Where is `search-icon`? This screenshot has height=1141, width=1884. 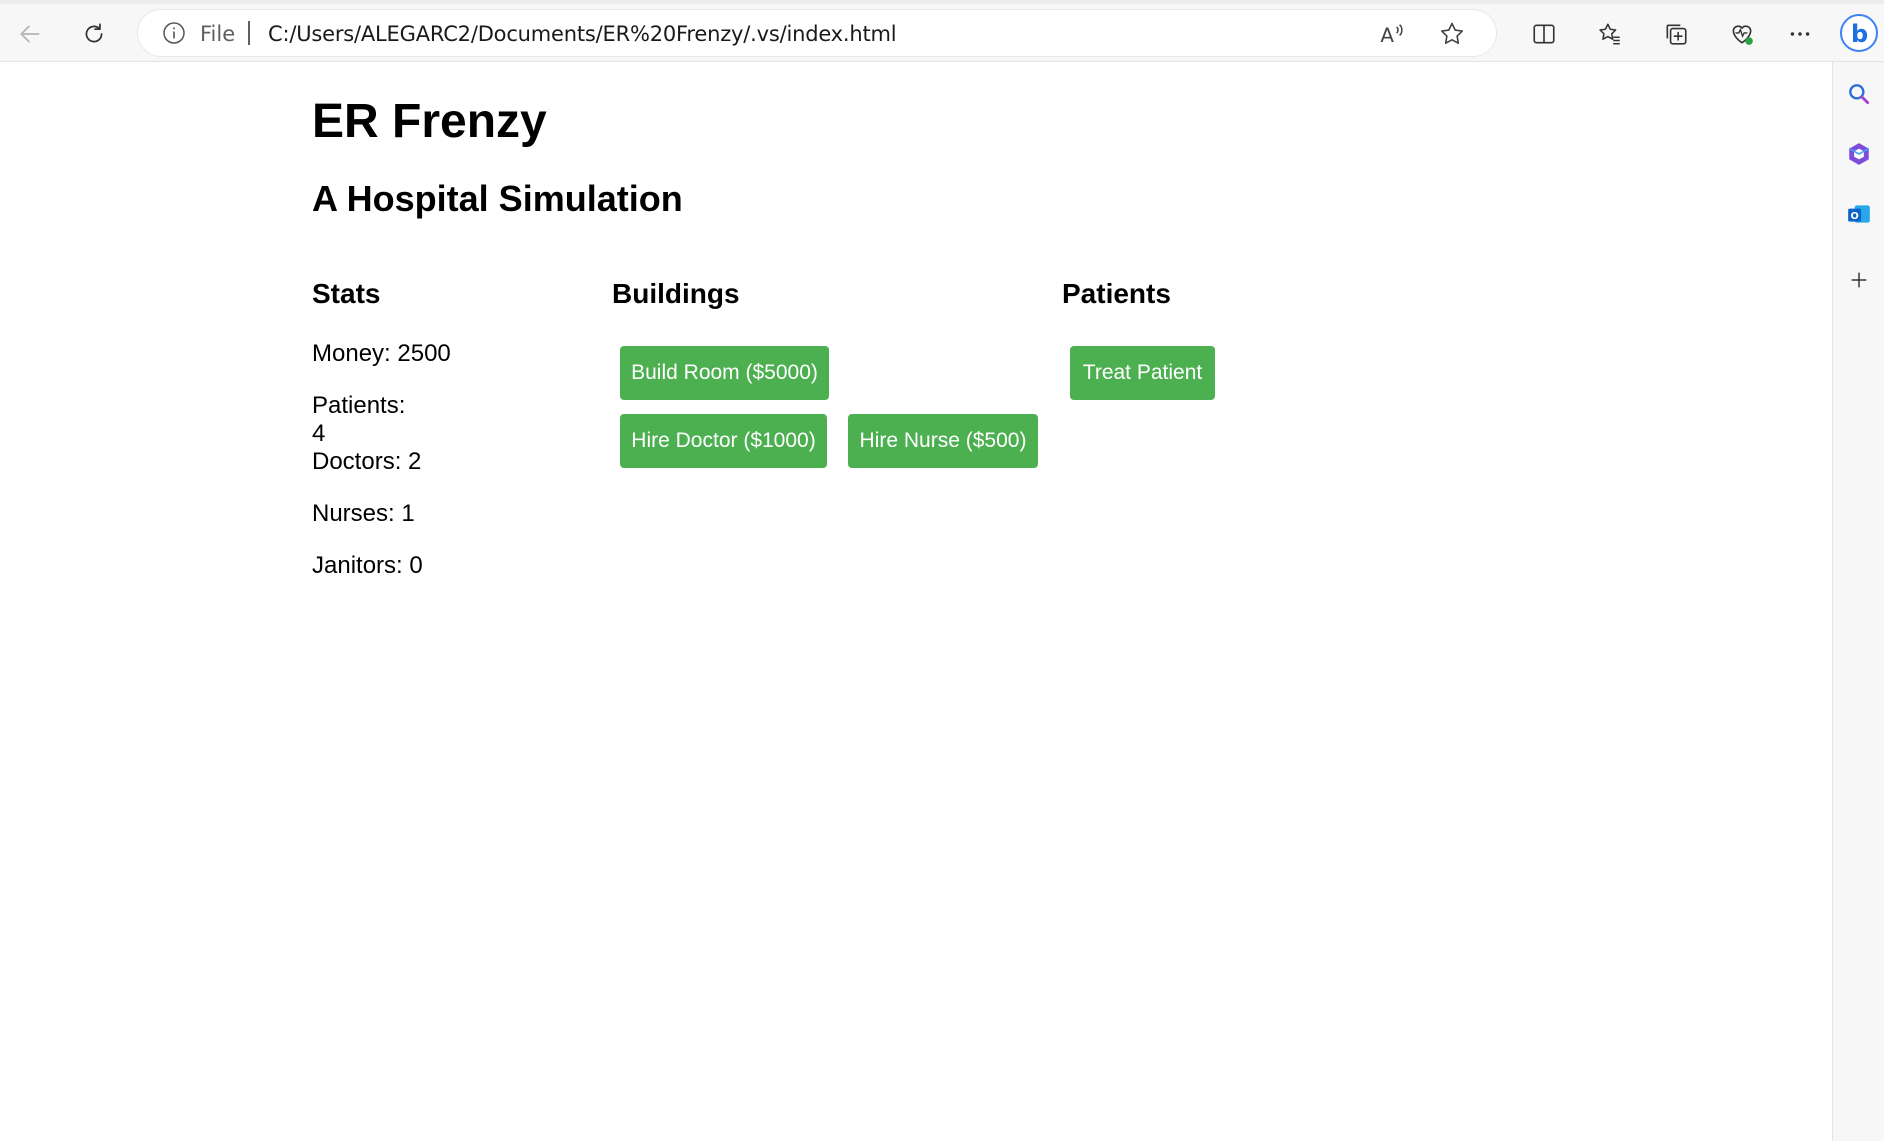 search-icon is located at coordinates (1859, 94).